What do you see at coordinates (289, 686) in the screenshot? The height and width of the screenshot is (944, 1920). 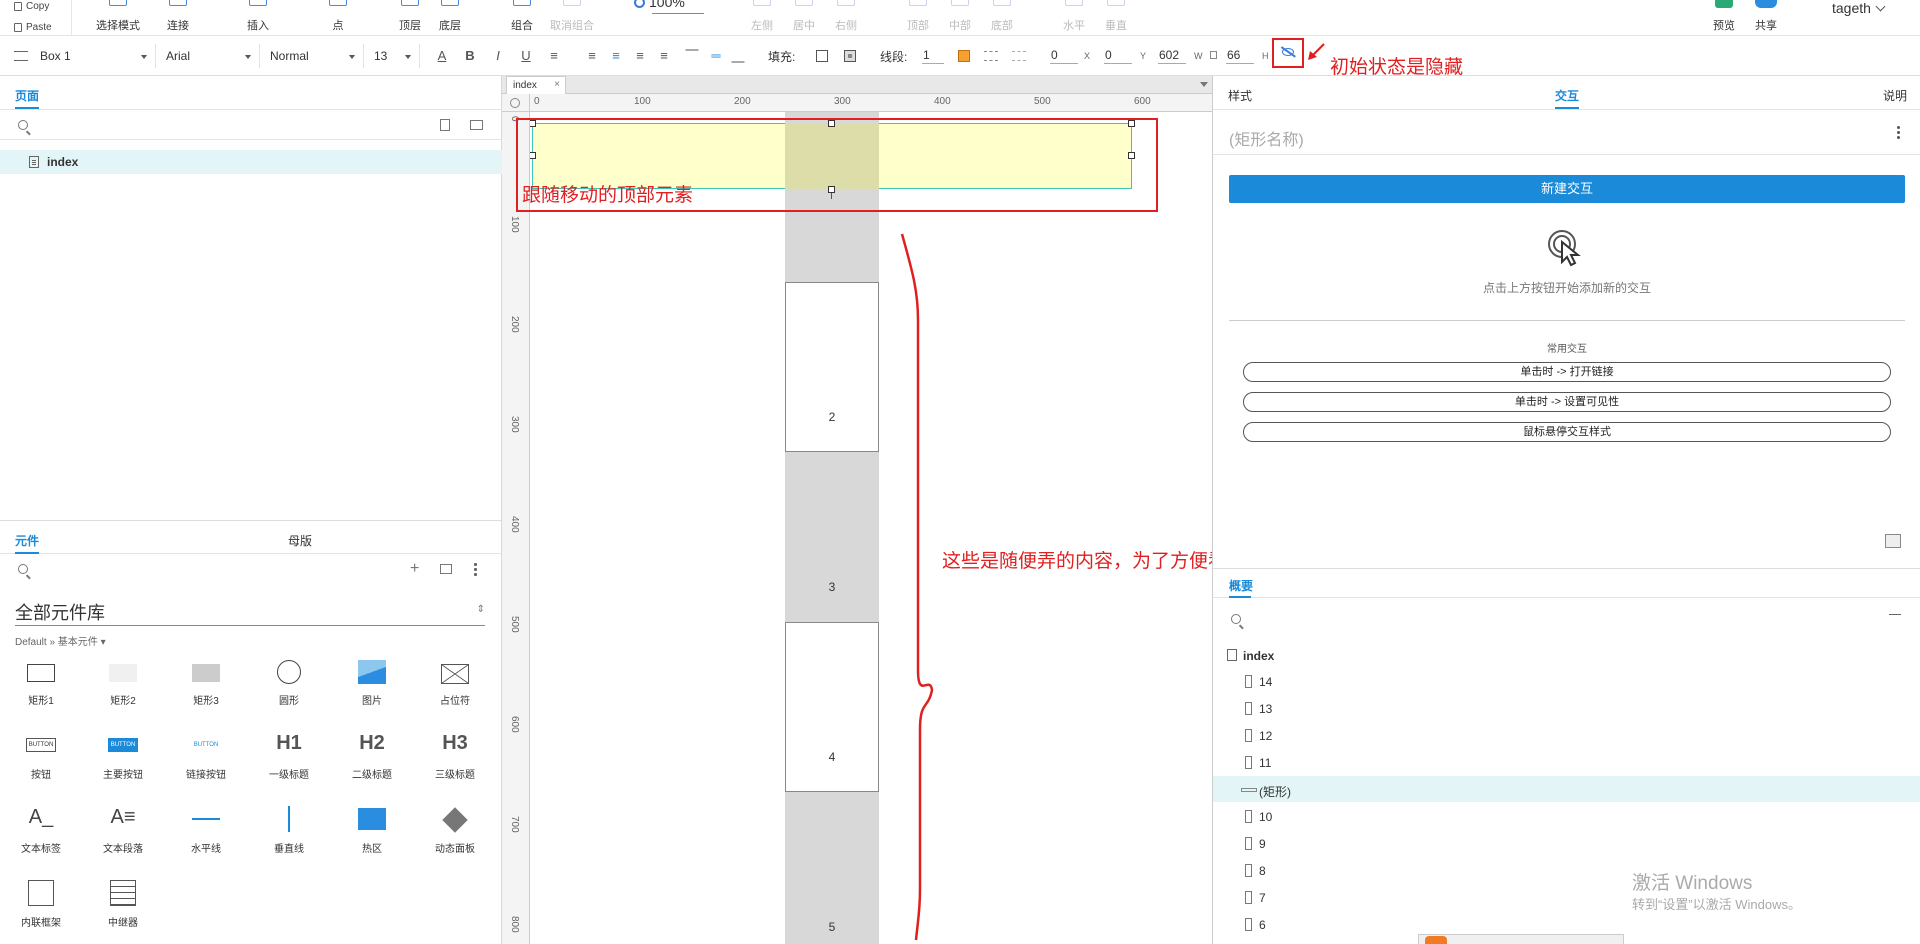 I see `widget-circle: 圆形` at bounding box center [289, 686].